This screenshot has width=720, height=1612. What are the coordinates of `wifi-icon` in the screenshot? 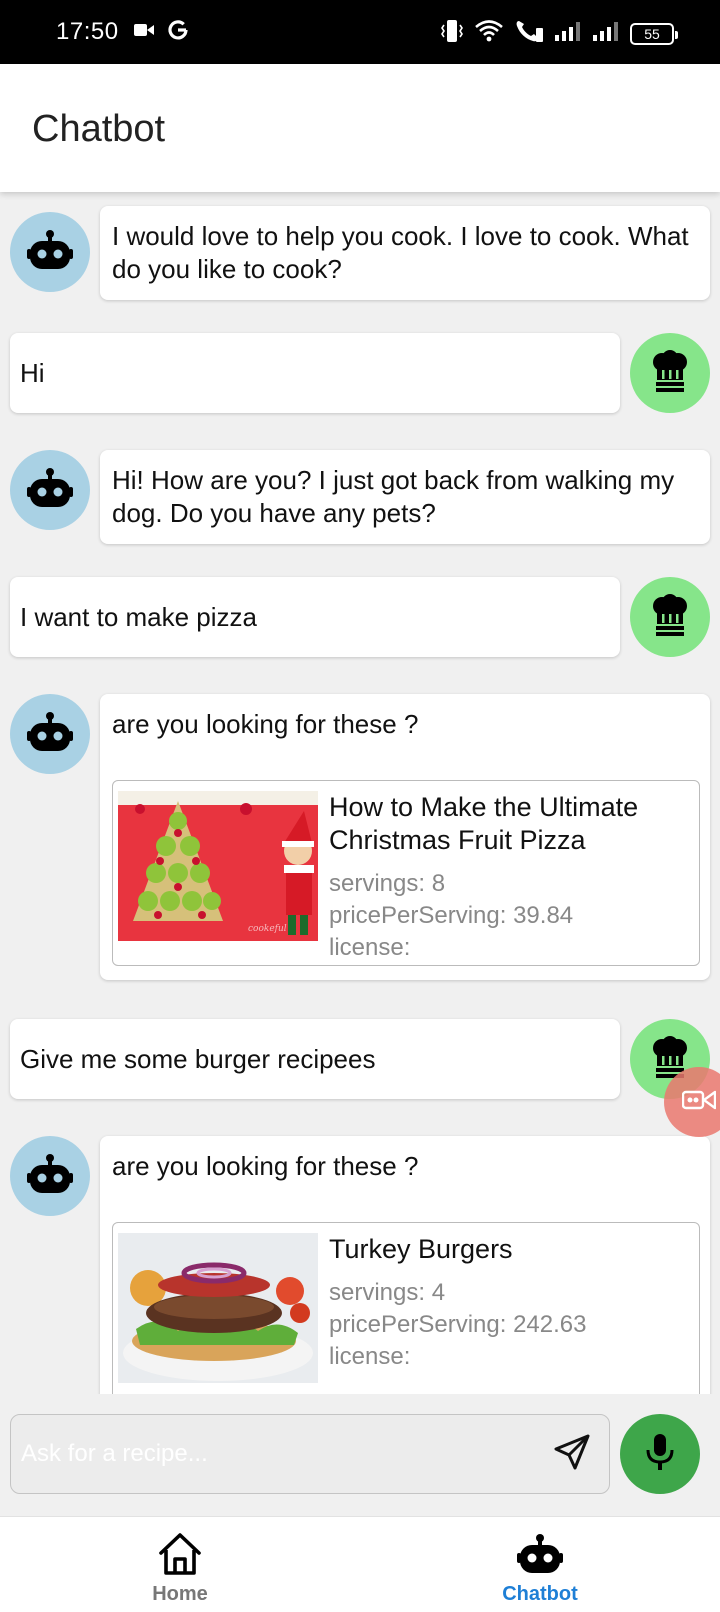 It's located at (489, 33).